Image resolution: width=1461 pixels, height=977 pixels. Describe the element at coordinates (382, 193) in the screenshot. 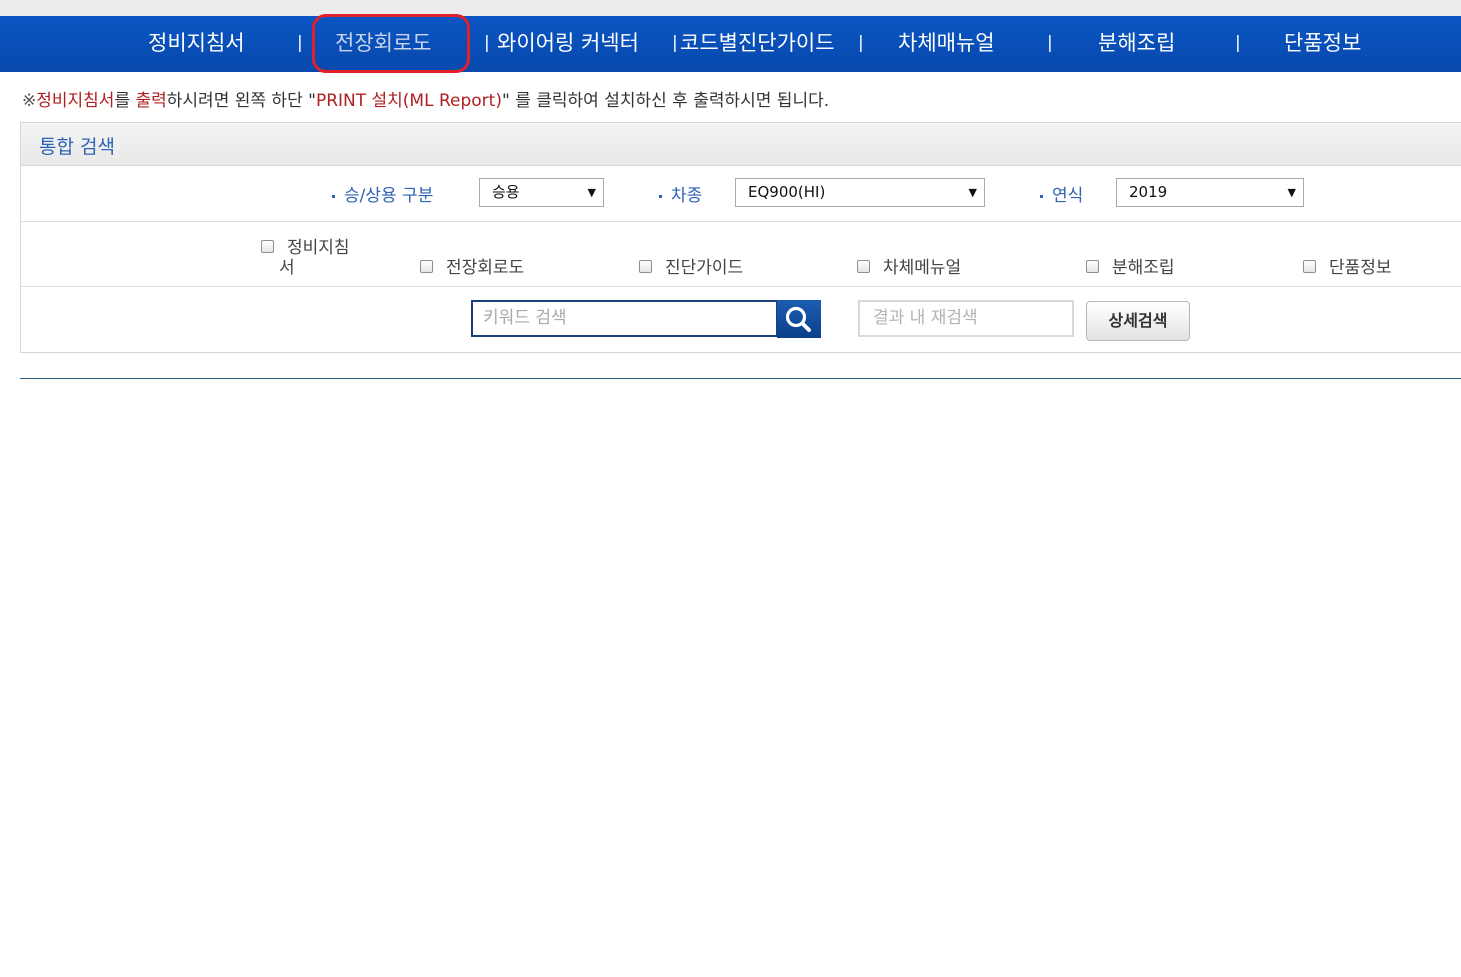

I see `vehicle-type-label: 승/상용 구분` at that location.